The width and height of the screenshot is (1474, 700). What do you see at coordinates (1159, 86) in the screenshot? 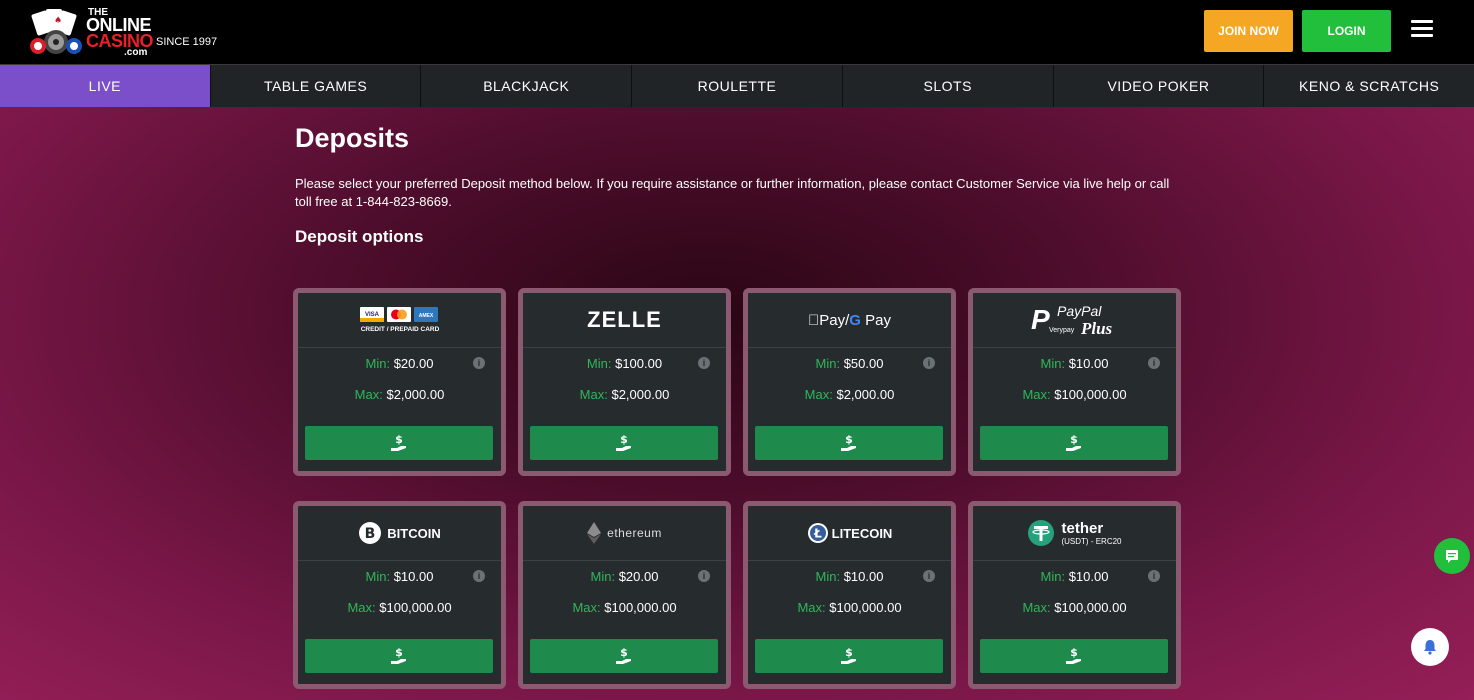
I see `nav-item-video-poker: VIDEO POKER` at bounding box center [1159, 86].